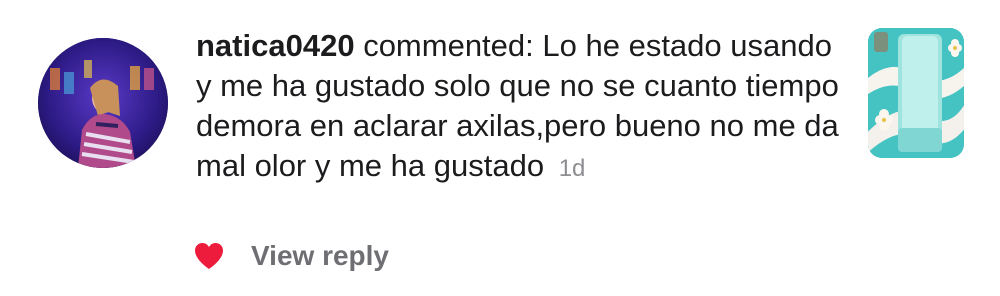 The image size is (1000, 296). I want to click on comment-username: natica0420, so click(275, 45).